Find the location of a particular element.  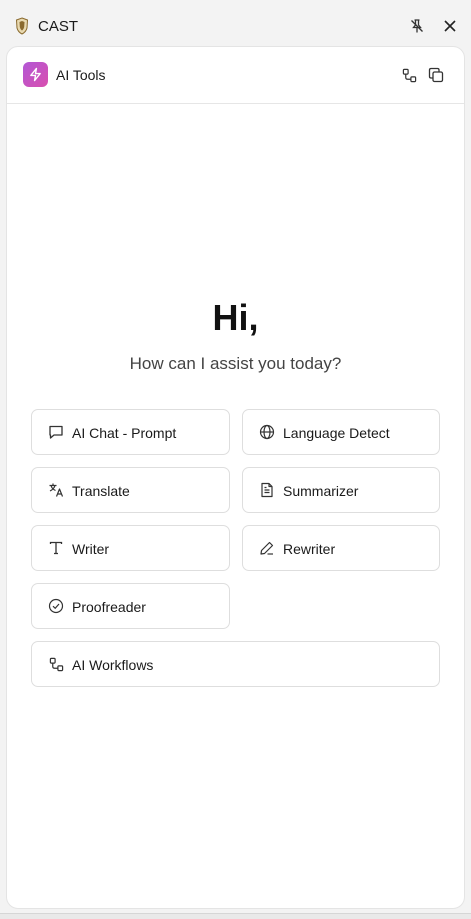

tool-label: Writer is located at coordinates (91, 549).